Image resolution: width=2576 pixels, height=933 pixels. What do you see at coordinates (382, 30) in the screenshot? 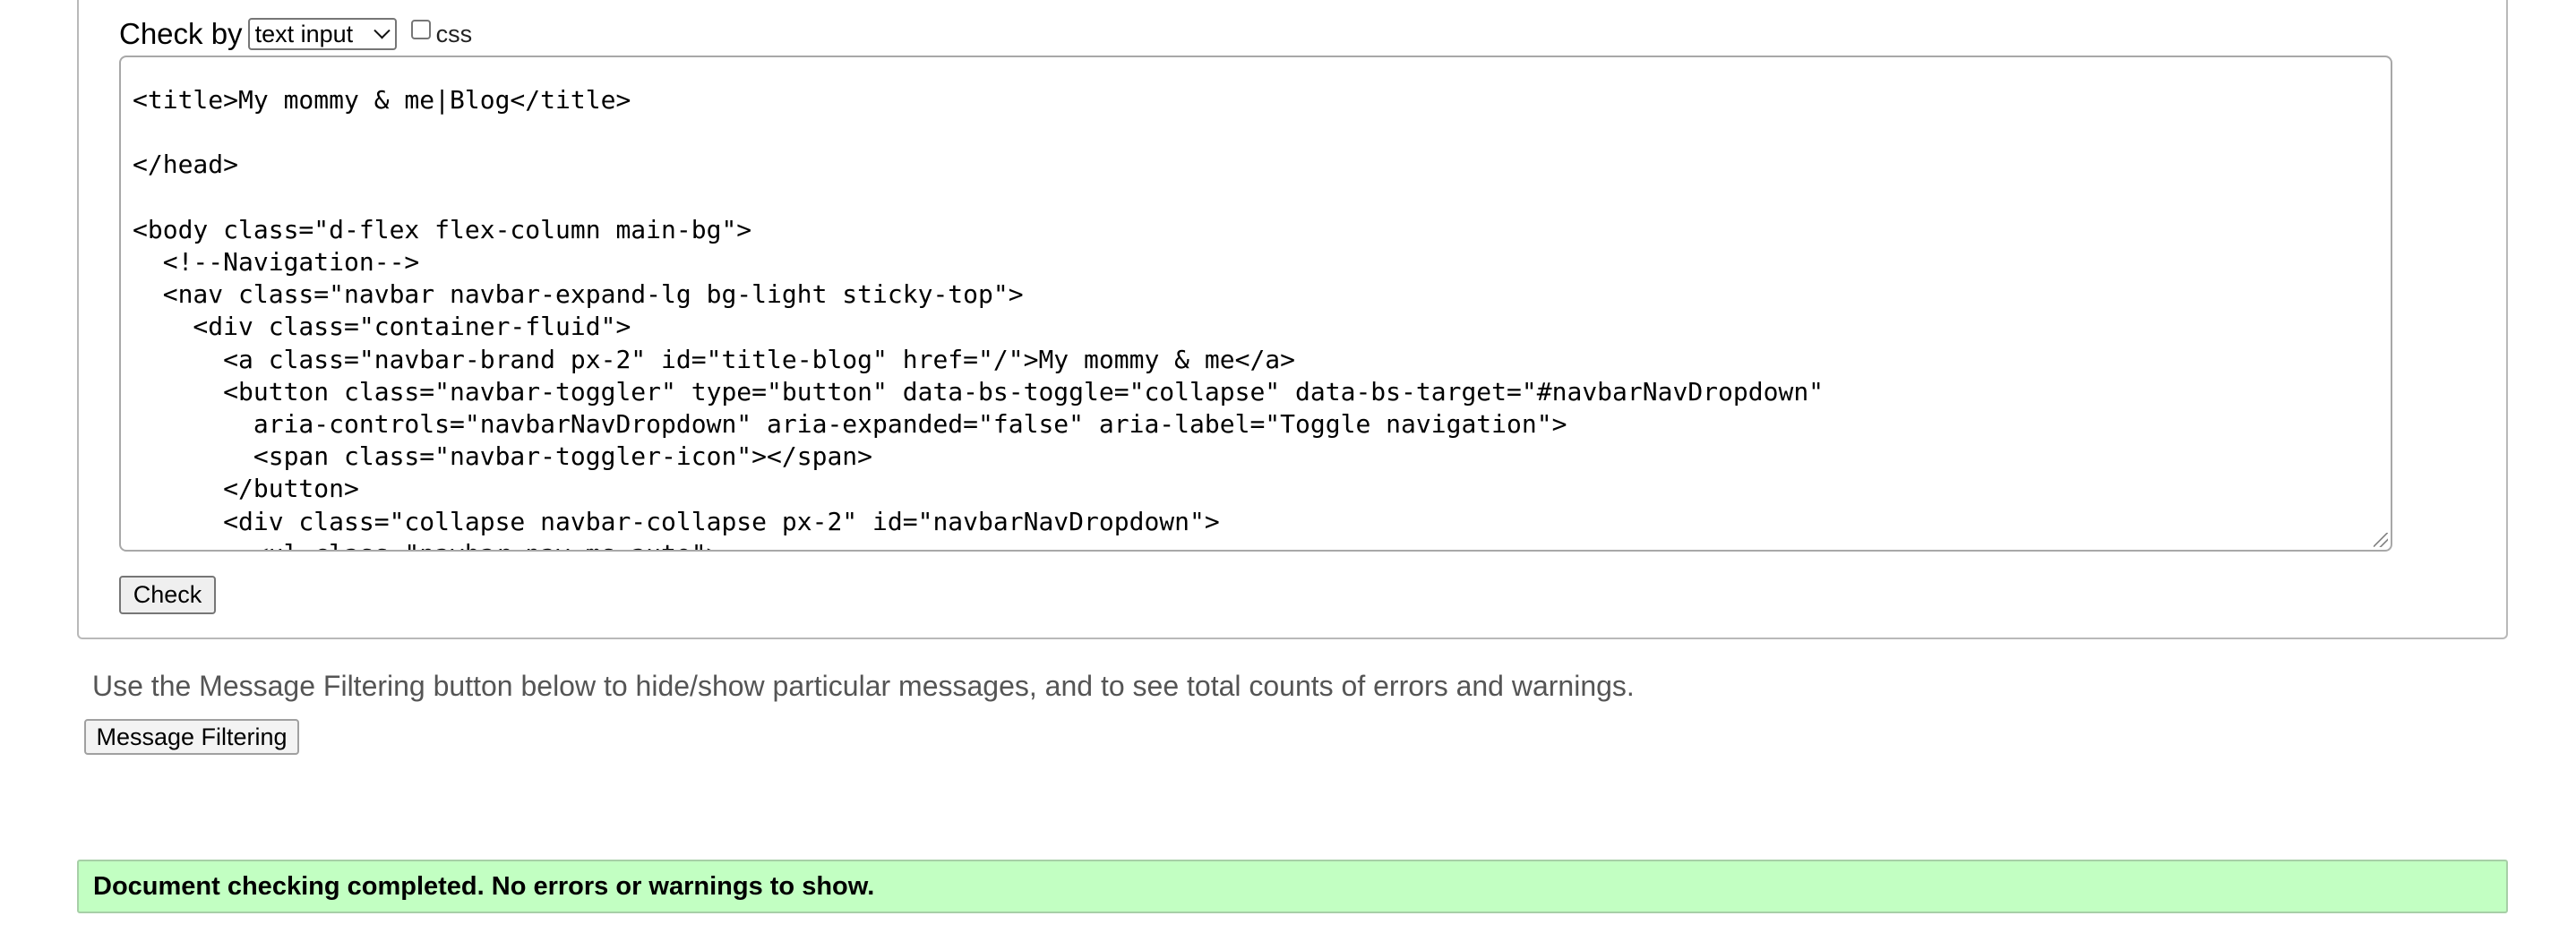
I see `chevron-down-icon` at bounding box center [382, 30].